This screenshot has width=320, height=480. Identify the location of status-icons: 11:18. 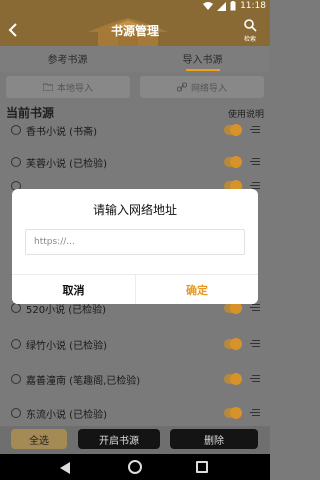
(234, 6).